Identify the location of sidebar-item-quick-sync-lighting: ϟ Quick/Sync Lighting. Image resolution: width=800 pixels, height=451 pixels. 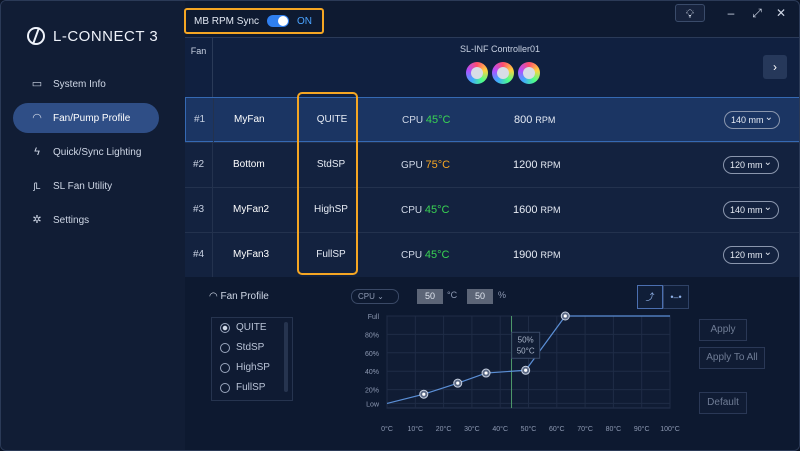
(86, 152).